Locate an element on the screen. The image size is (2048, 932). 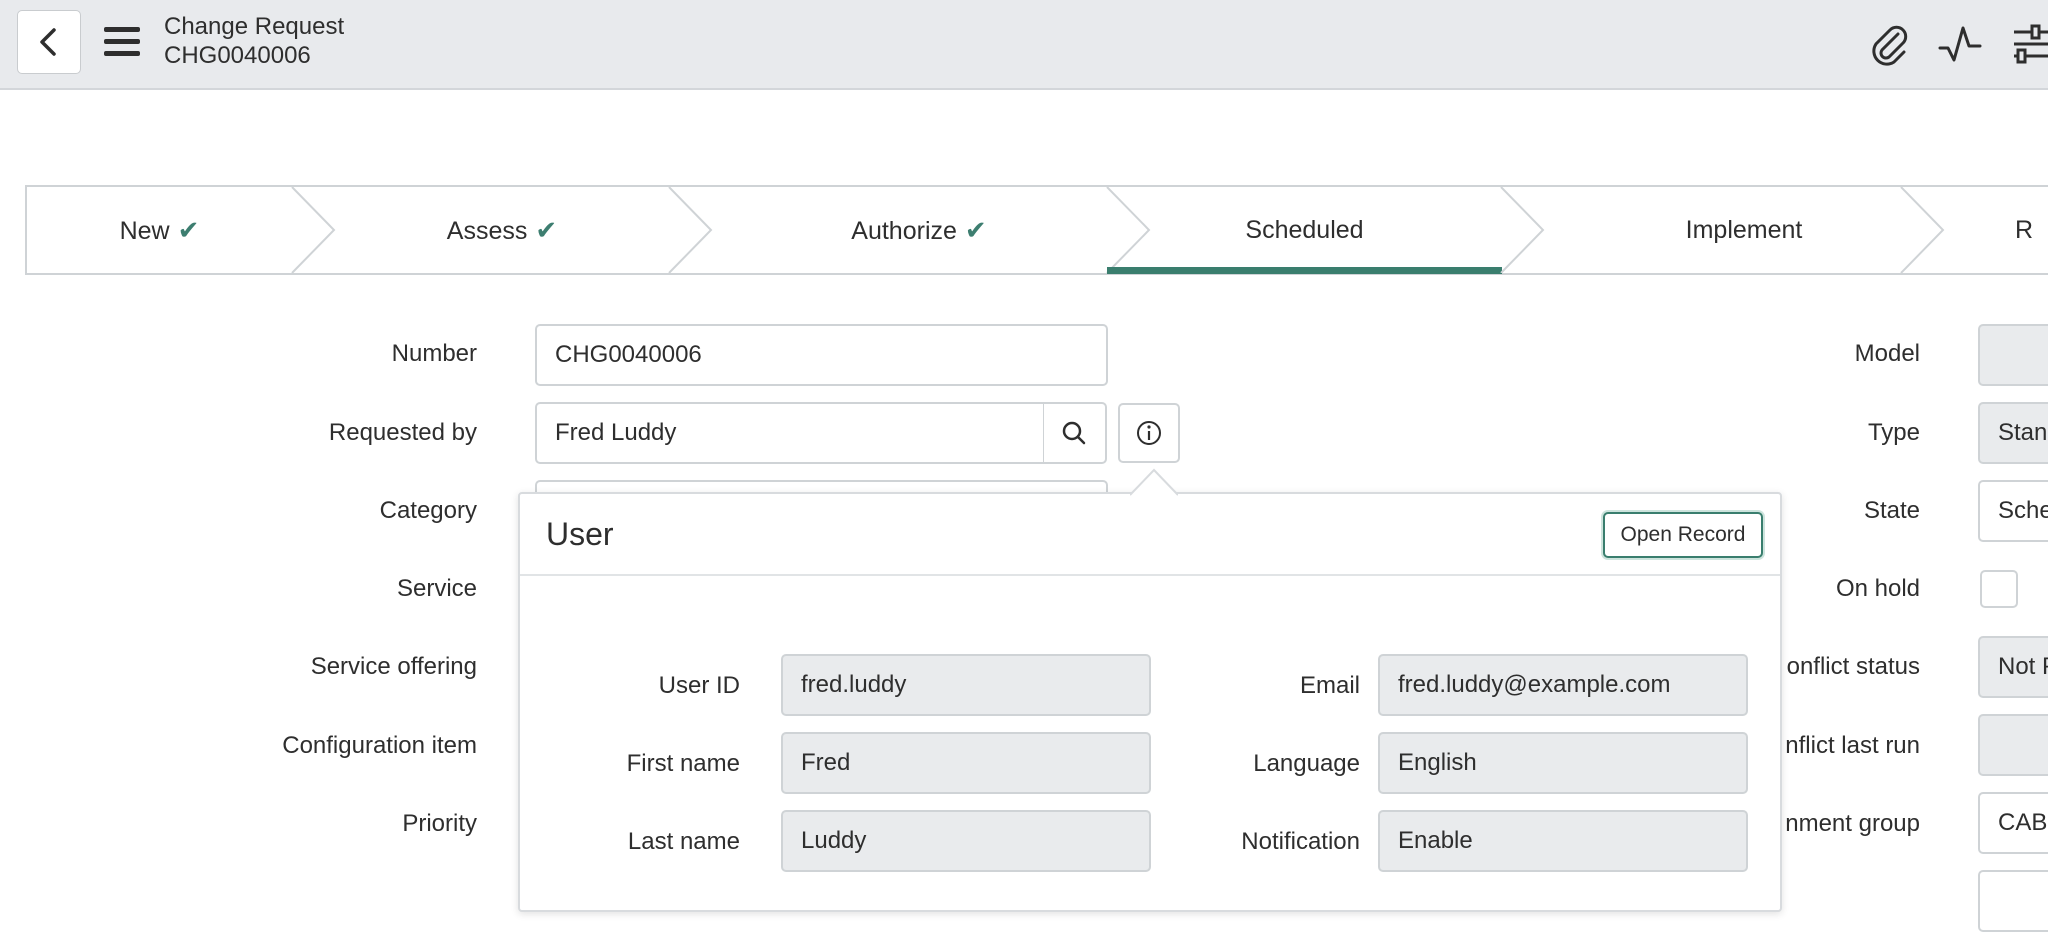
hamburger-menu-button is located at coordinates (122, 42).